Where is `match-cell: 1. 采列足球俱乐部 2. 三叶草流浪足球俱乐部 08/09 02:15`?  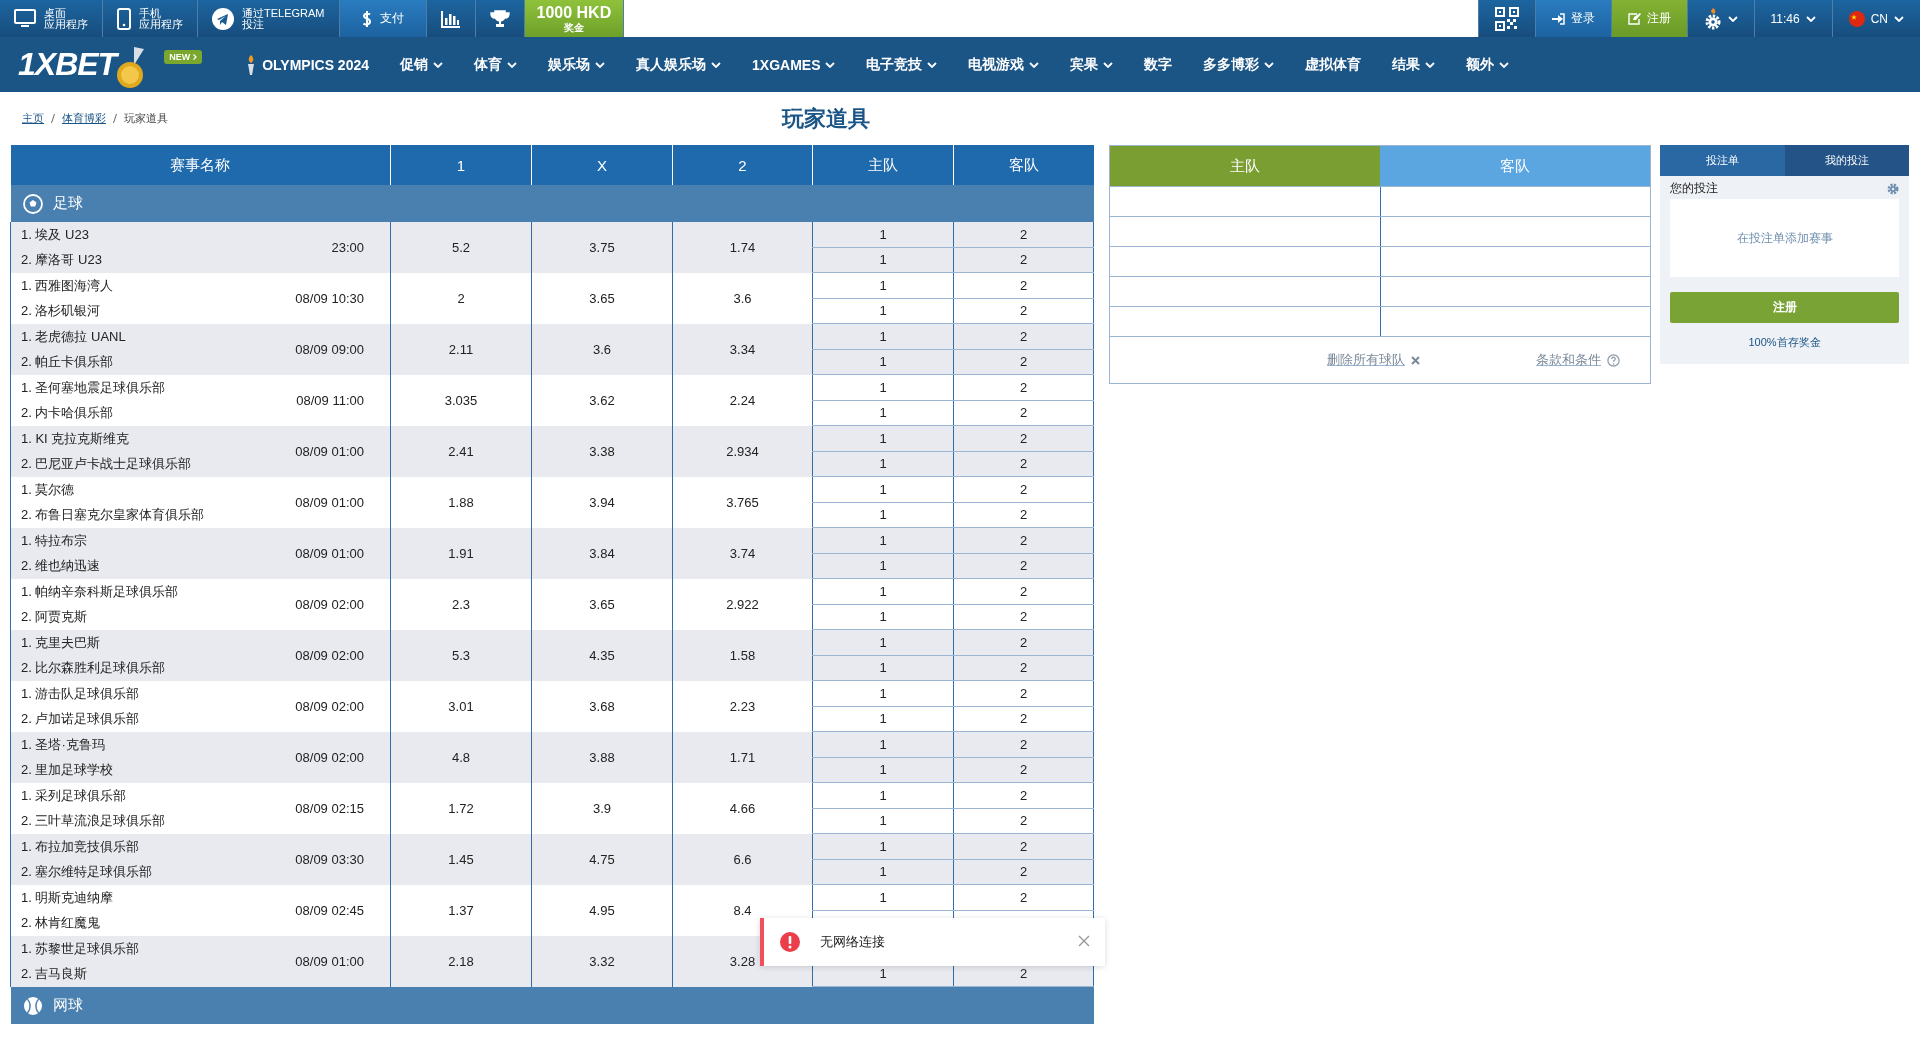
match-cell: 1. 采列足球俱乐部 2. 三叶草流浪足球俱乐部 08/09 02:15 is located at coordinates (200, 808).